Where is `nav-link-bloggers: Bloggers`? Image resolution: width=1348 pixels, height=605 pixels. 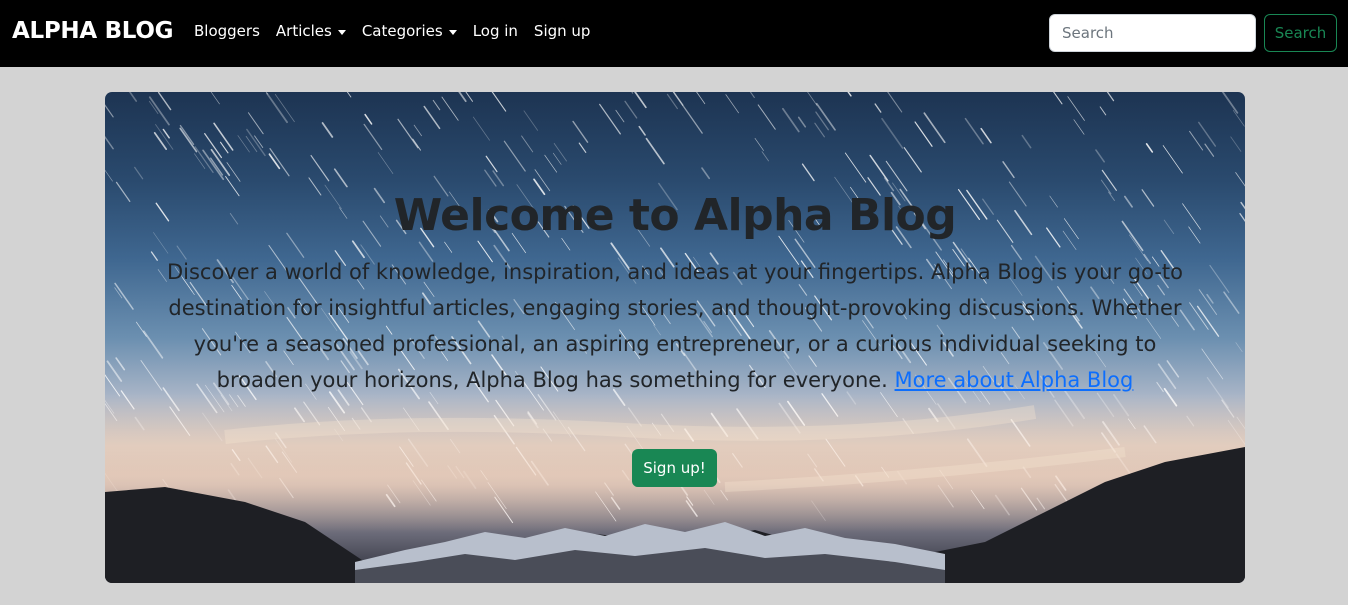
nav-link-bloggers: Bloggers is located at coordinates (227, 31).